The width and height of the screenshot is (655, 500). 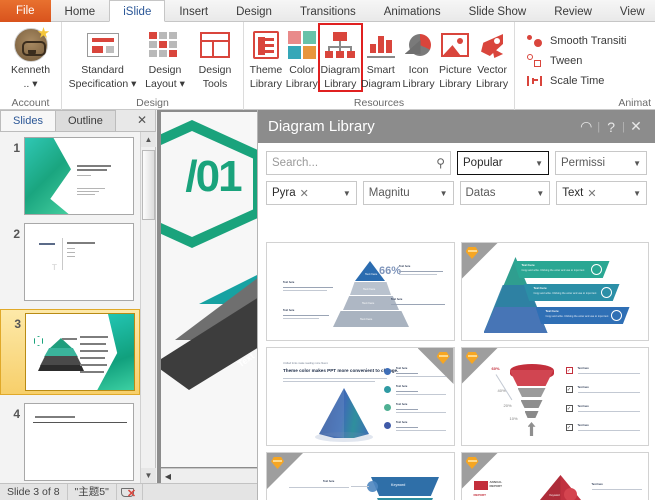 What do you see at coordinates (358, 163) in the screenshot?
I see `search-input: Search... ⚲` at bounding box center [358, 163].